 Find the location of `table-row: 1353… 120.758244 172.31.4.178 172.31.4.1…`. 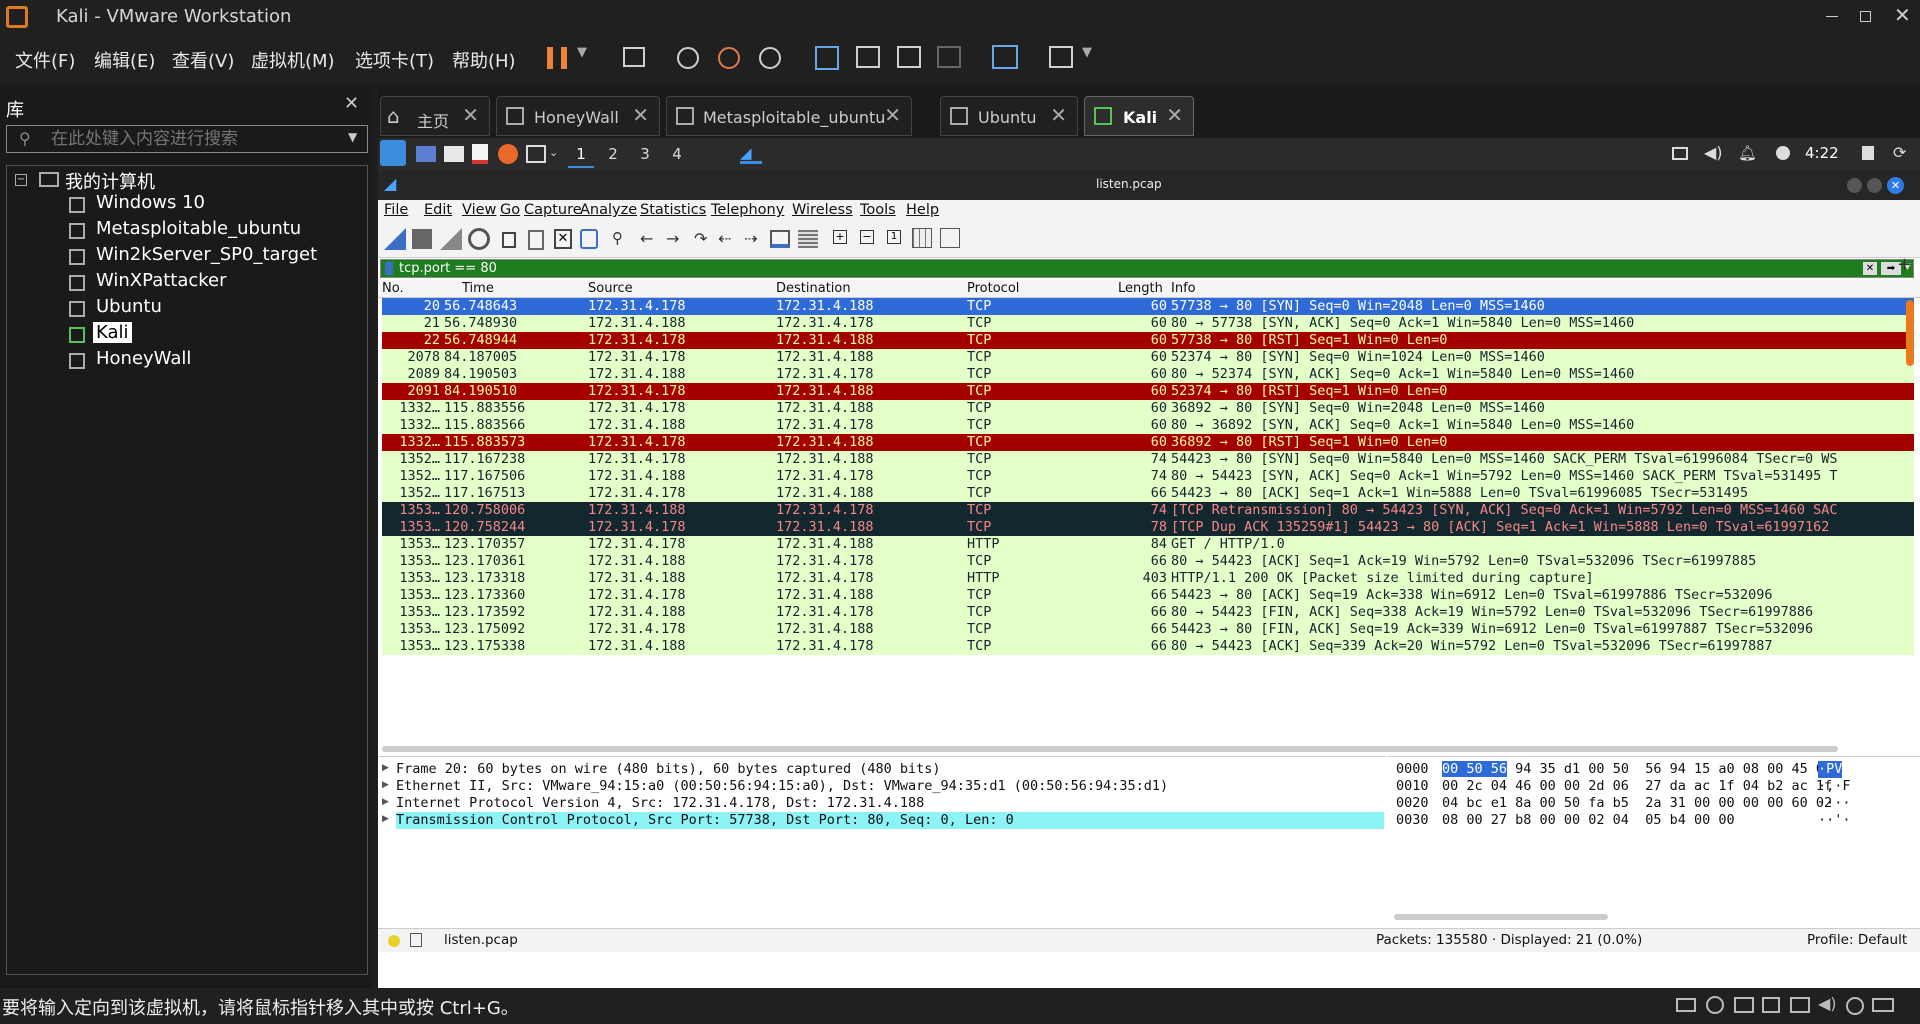

table-row: 1353… 120.758244 172.31.4.178 172.31.4.1… is located at coordinates (1148, 527).